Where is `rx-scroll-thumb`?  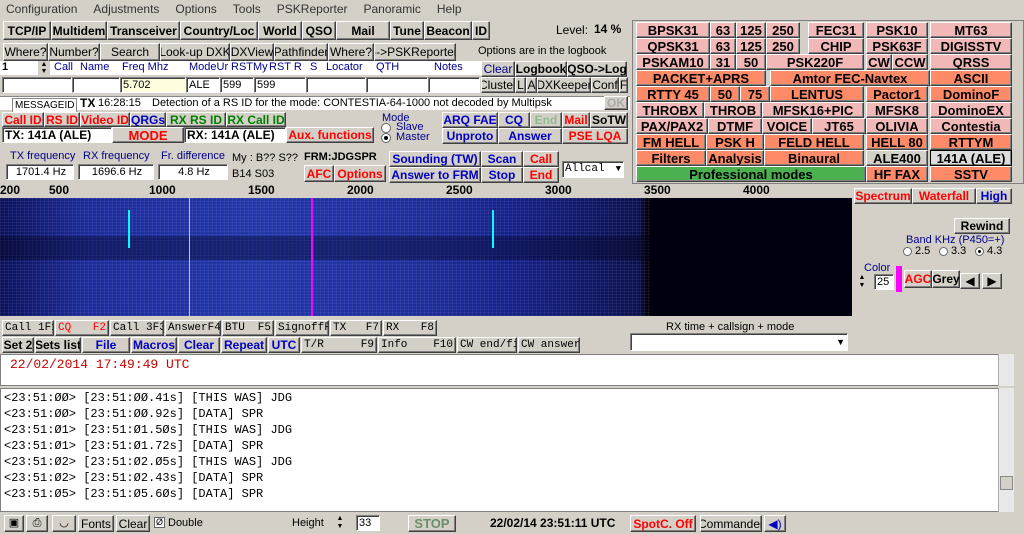 rx-scroll-thumb is located at coordinates (1006, 483).